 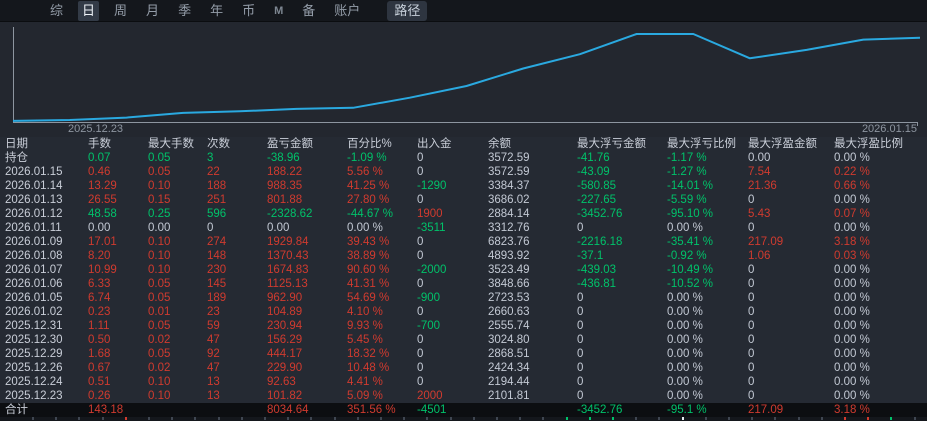 What do you see at coordinates (285, 340) in the screenshot?
I see `cell-3: 156.29` at bounding box center [285, 340].